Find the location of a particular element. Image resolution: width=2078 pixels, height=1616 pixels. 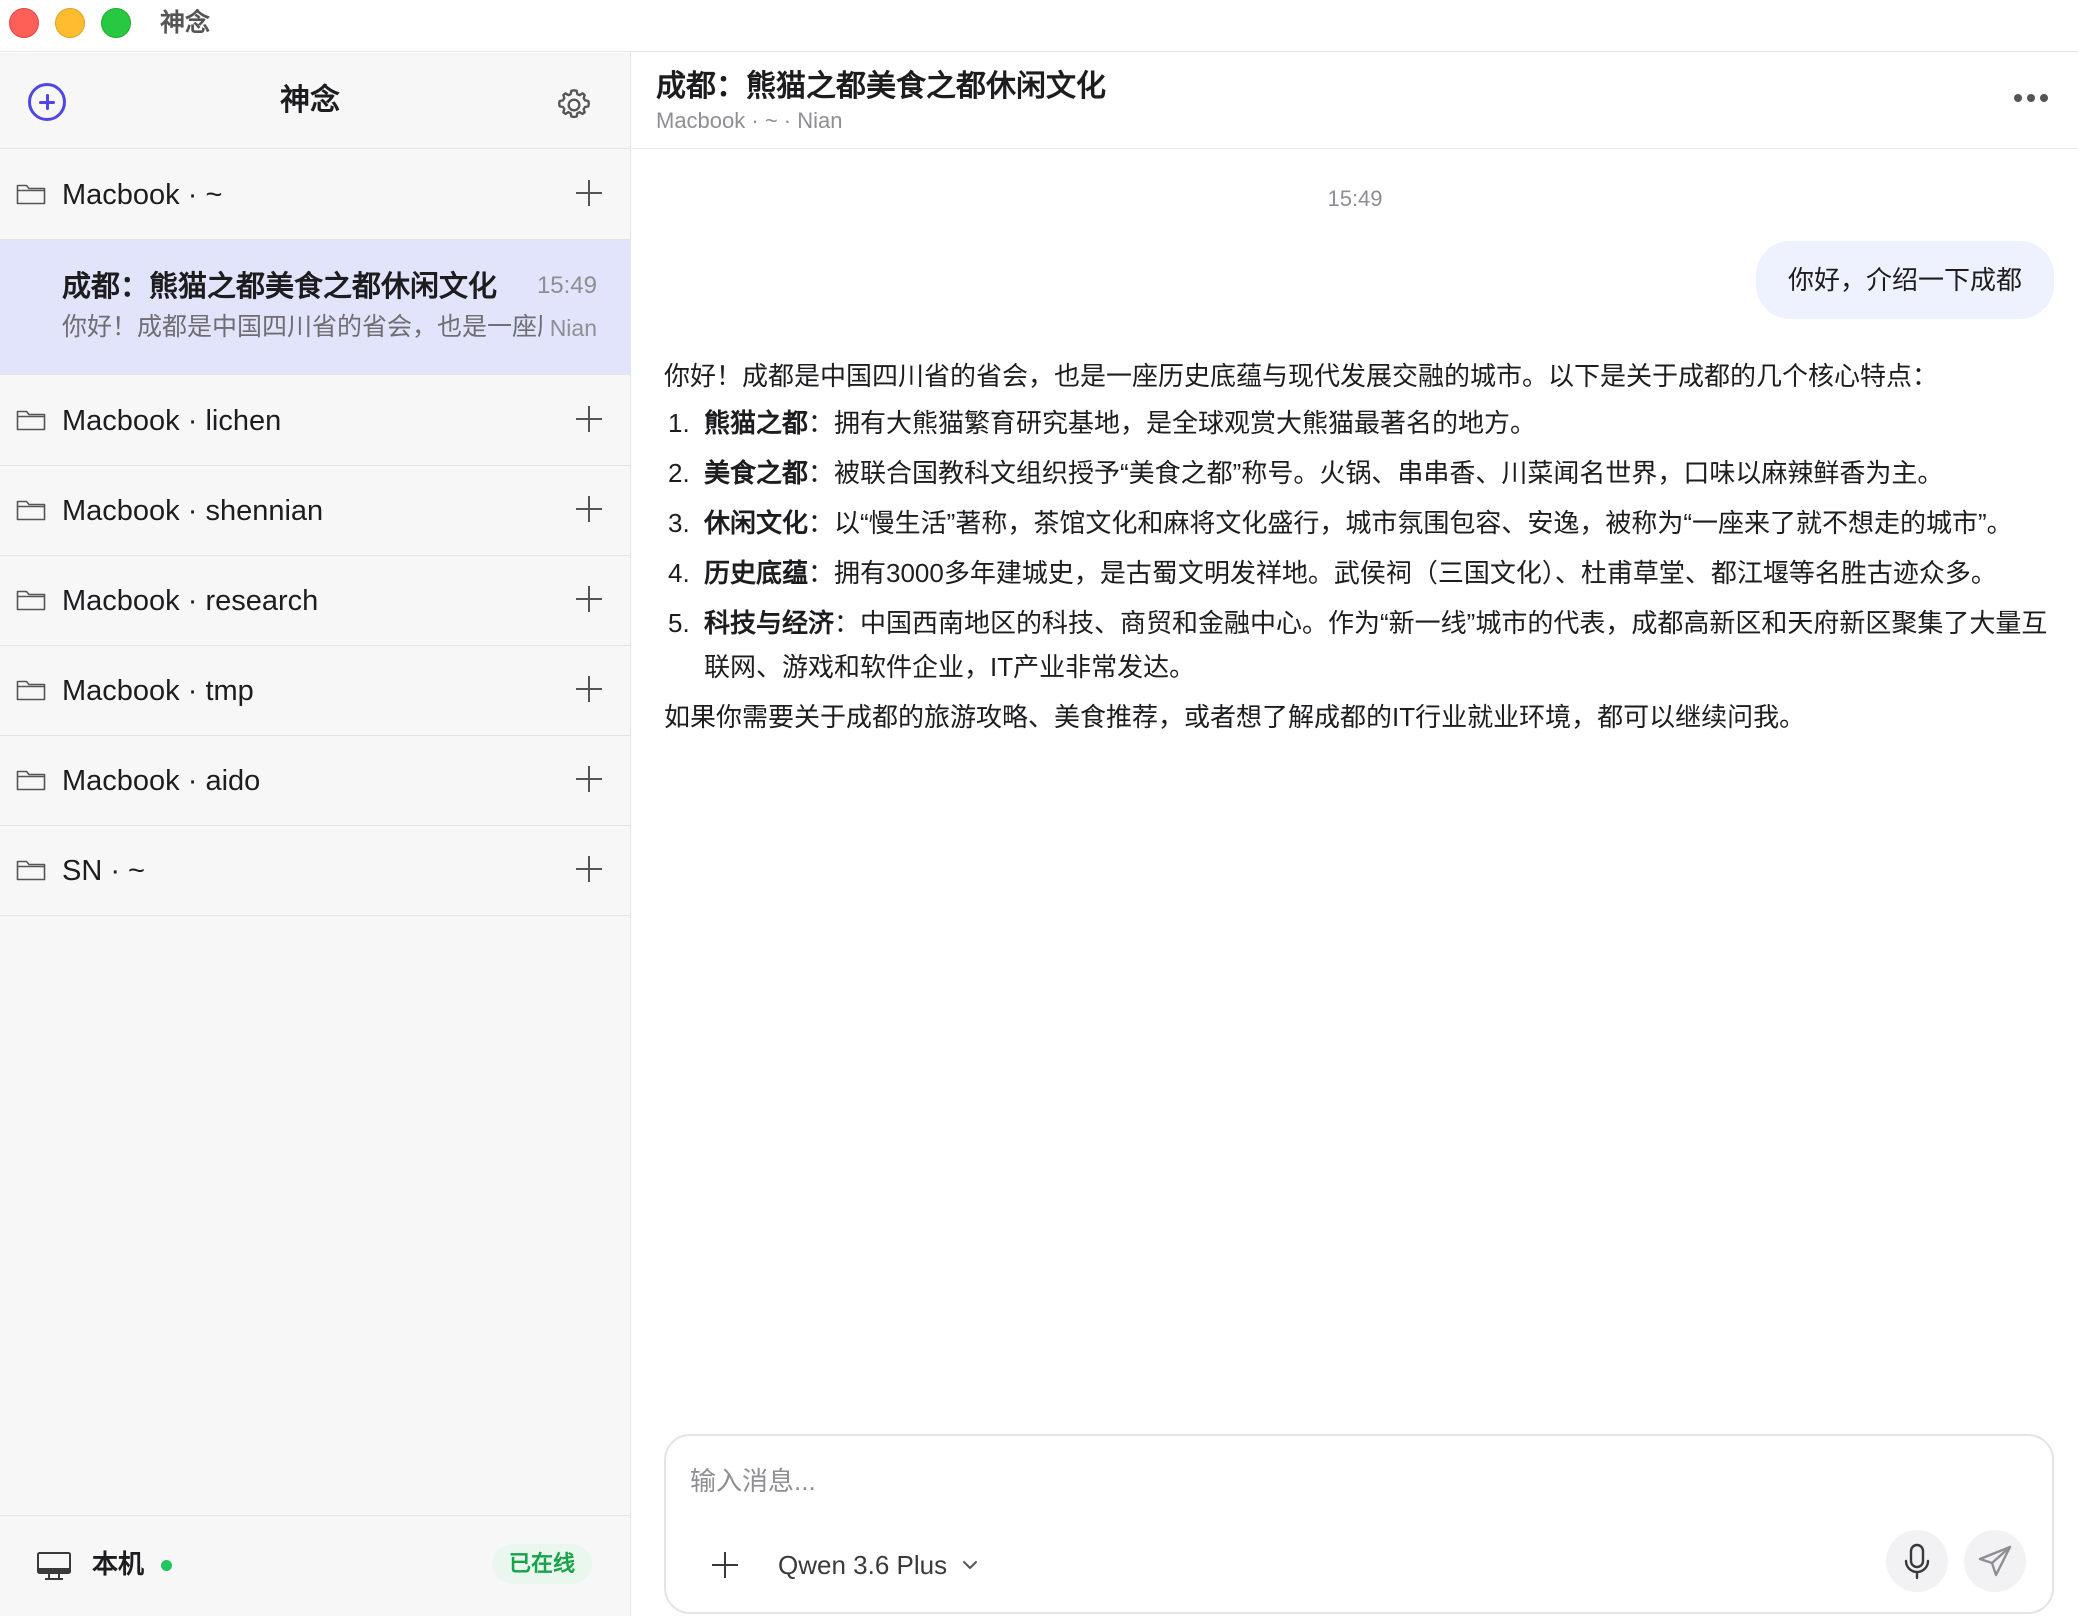

model-selector: Qwen 3.6 Plus is located at coordinates (878, 1565).